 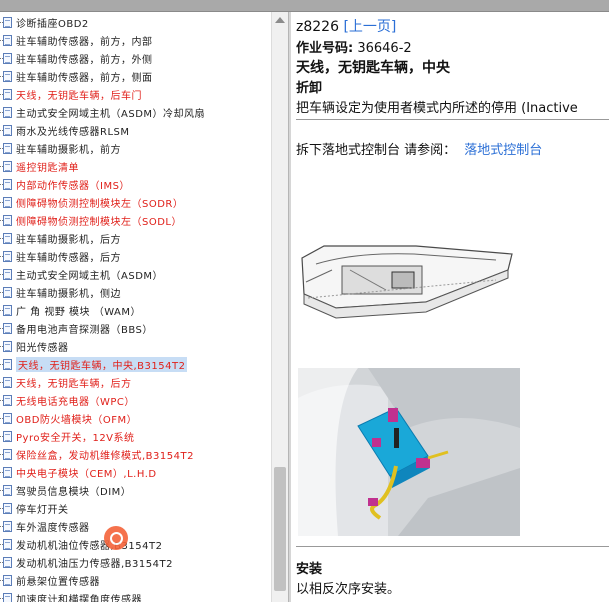 I want to click on tree-item: 主动式安全网域主机（ASDM）冷却风扇, so click(x=135, y=112).